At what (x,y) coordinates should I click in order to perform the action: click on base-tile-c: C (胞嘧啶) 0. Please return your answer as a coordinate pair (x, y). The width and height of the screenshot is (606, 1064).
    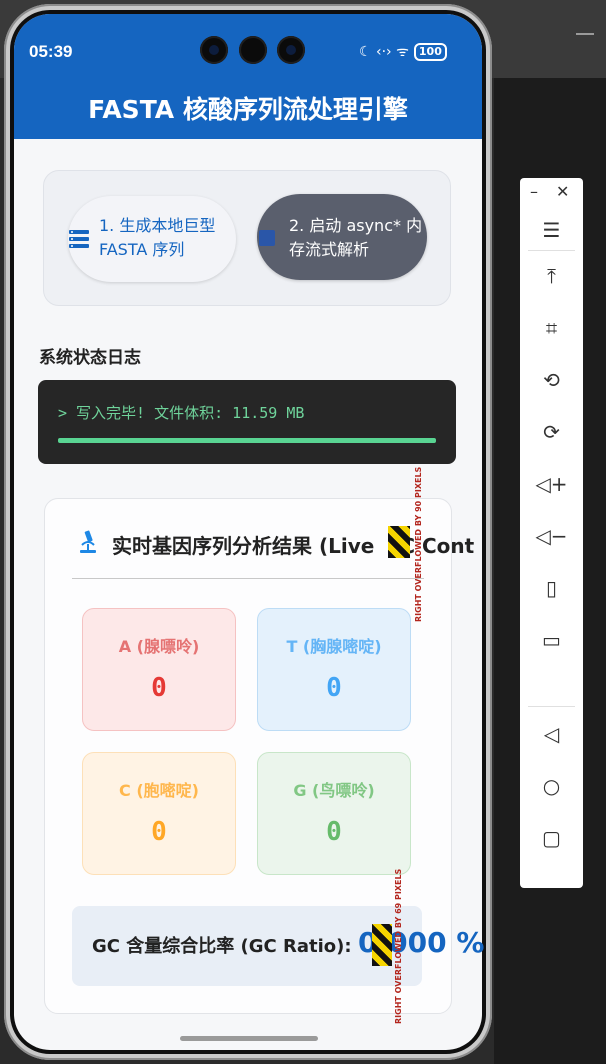
    Looking at the image, I should click on (159, 813).